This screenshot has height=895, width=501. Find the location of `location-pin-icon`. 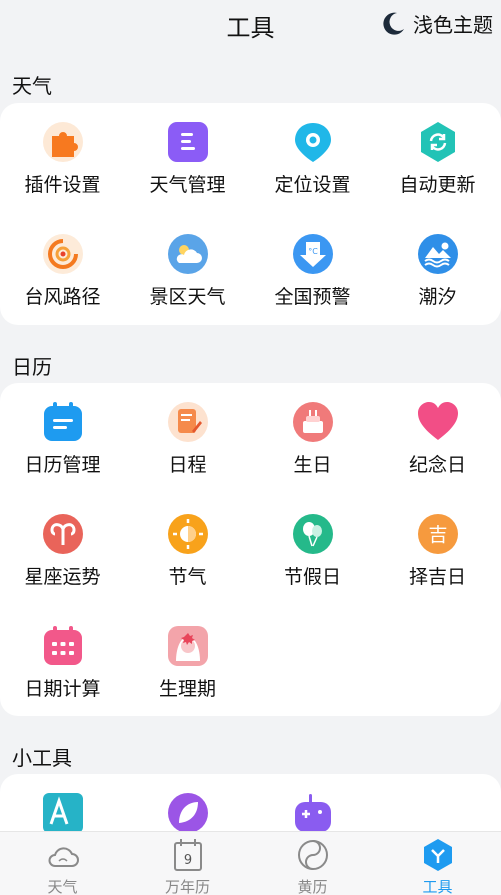

location-pin-icon is located at coordinates (313, 142).